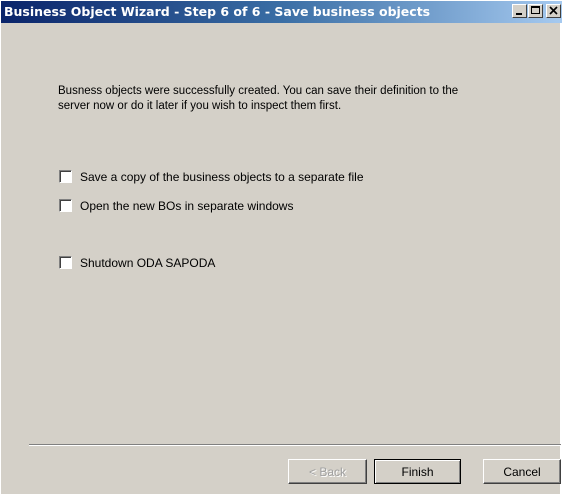  What do you see at coordinates (65, 176) in the screenshot?
I see `save-copy-checkbox` at bounding box center [65, 176].